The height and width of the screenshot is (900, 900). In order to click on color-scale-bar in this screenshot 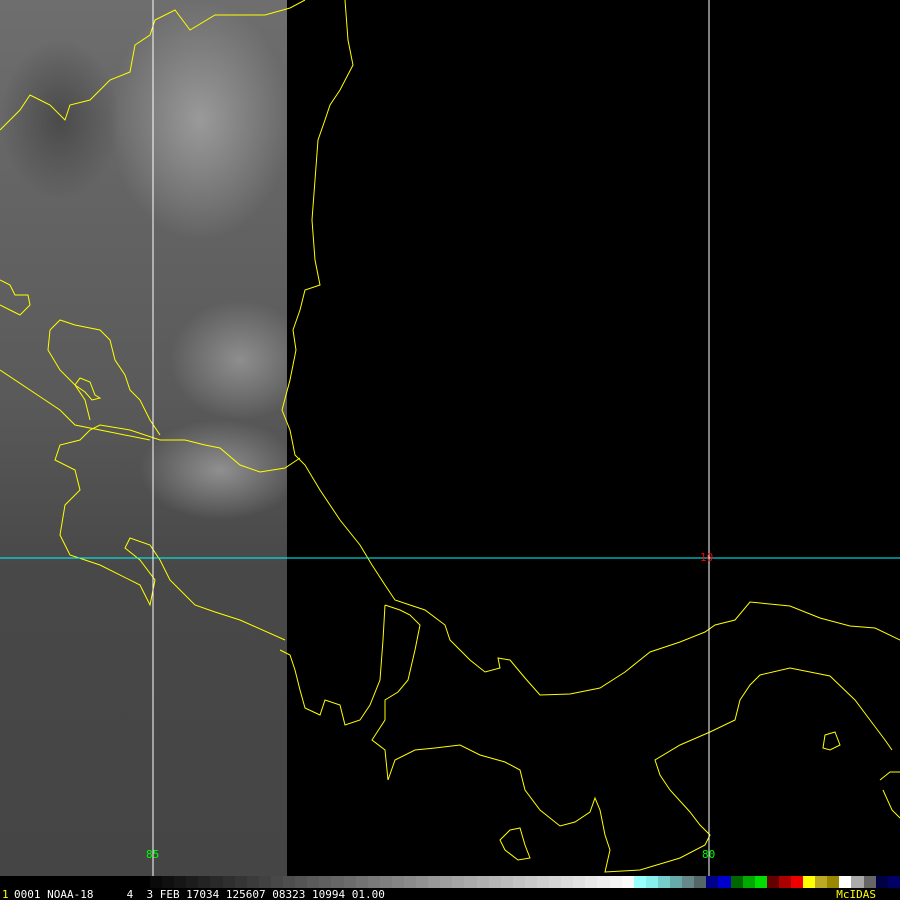, I will do `click(525, 882)`.